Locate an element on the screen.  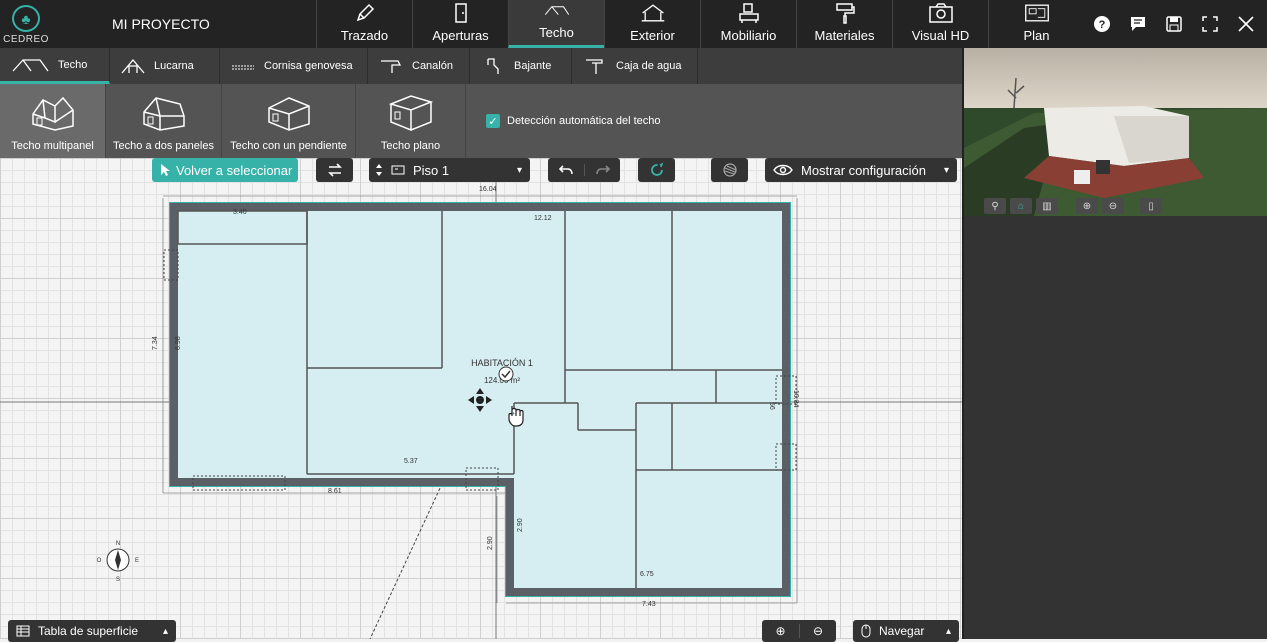
mouse-icon: ▯ is located at coordinates (1151, 206).